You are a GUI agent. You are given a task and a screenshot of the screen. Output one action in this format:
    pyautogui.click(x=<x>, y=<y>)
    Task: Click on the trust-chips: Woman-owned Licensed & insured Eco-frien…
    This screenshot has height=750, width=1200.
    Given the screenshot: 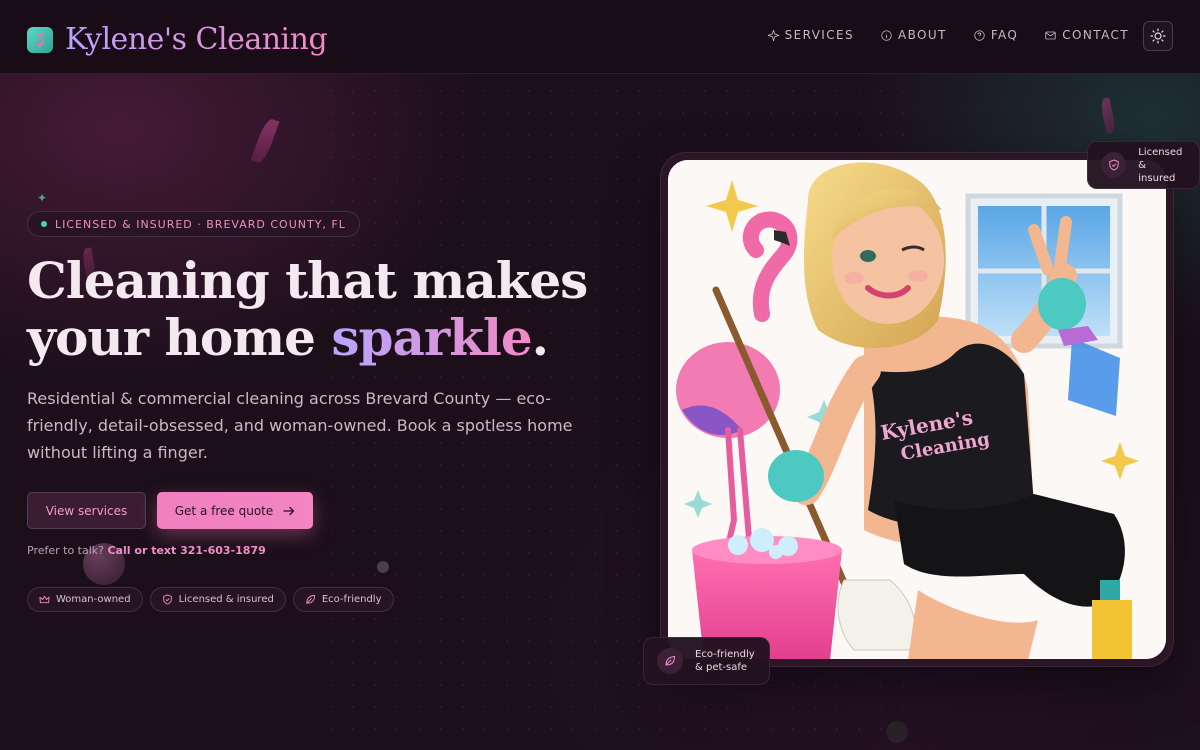 What is the action you would take?
    pyautogui.click(x=210, y=599)
    